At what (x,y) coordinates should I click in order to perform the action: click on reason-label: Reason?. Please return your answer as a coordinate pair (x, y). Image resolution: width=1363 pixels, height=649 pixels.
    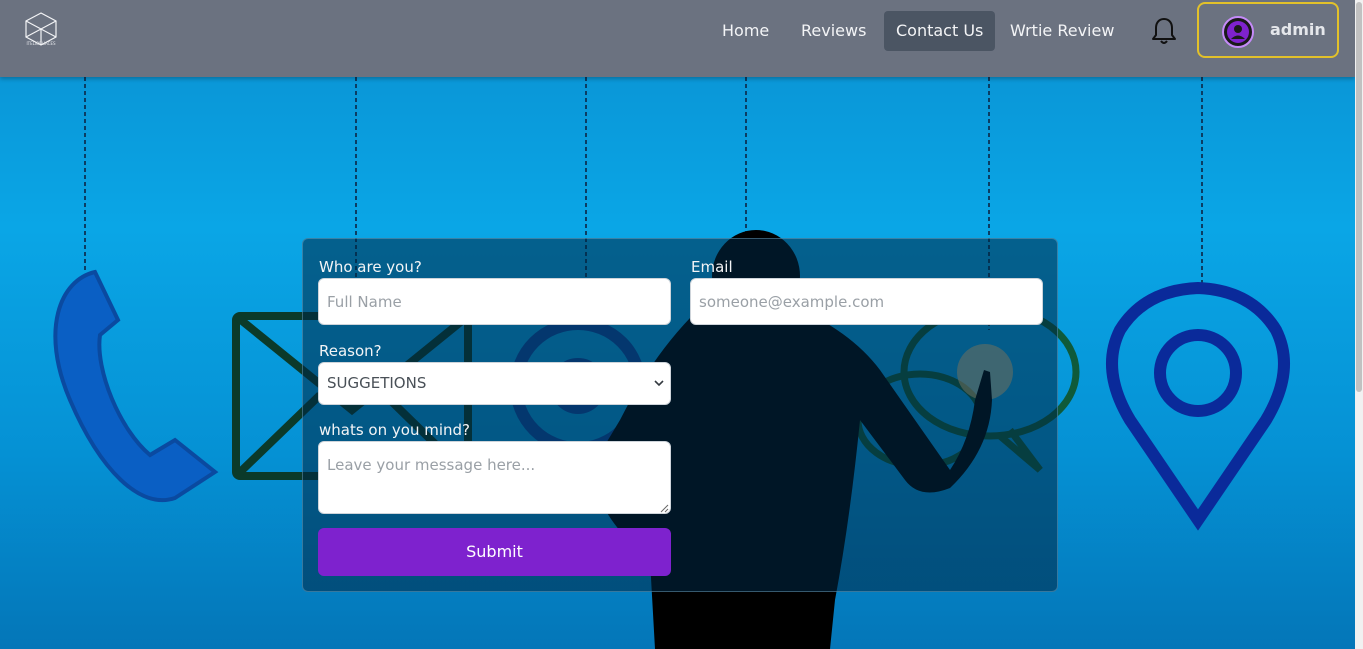
    Looking at the image, I should click on (350, 351).